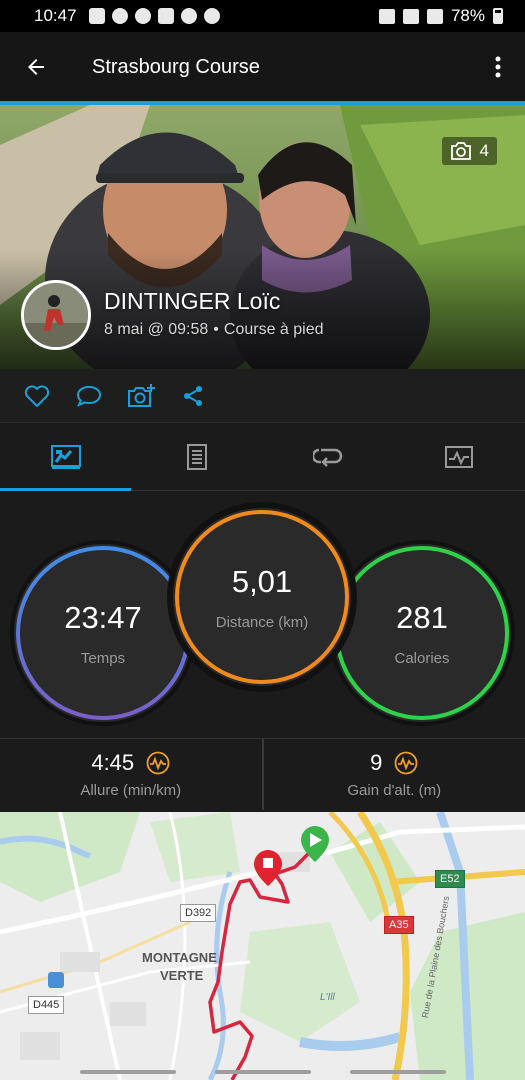 The image size is (525, 1080). Describe the element at coordinates (128, 1072) in the screenshot. I see `nav-back-pill` at that location.